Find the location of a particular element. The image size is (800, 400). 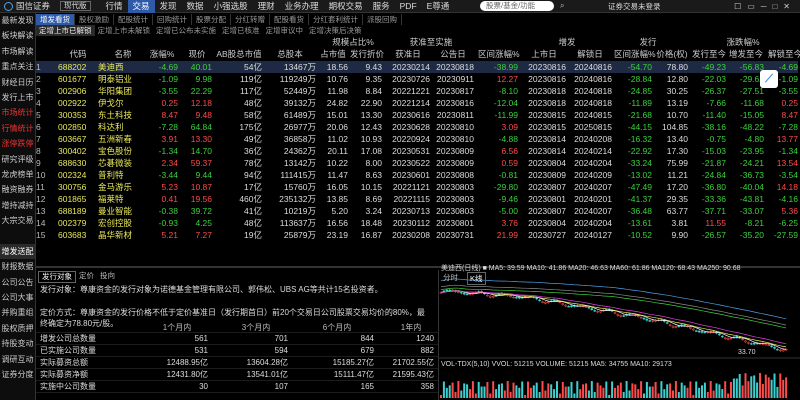

column-header: 占市值 is located at coordinates (333, 54).